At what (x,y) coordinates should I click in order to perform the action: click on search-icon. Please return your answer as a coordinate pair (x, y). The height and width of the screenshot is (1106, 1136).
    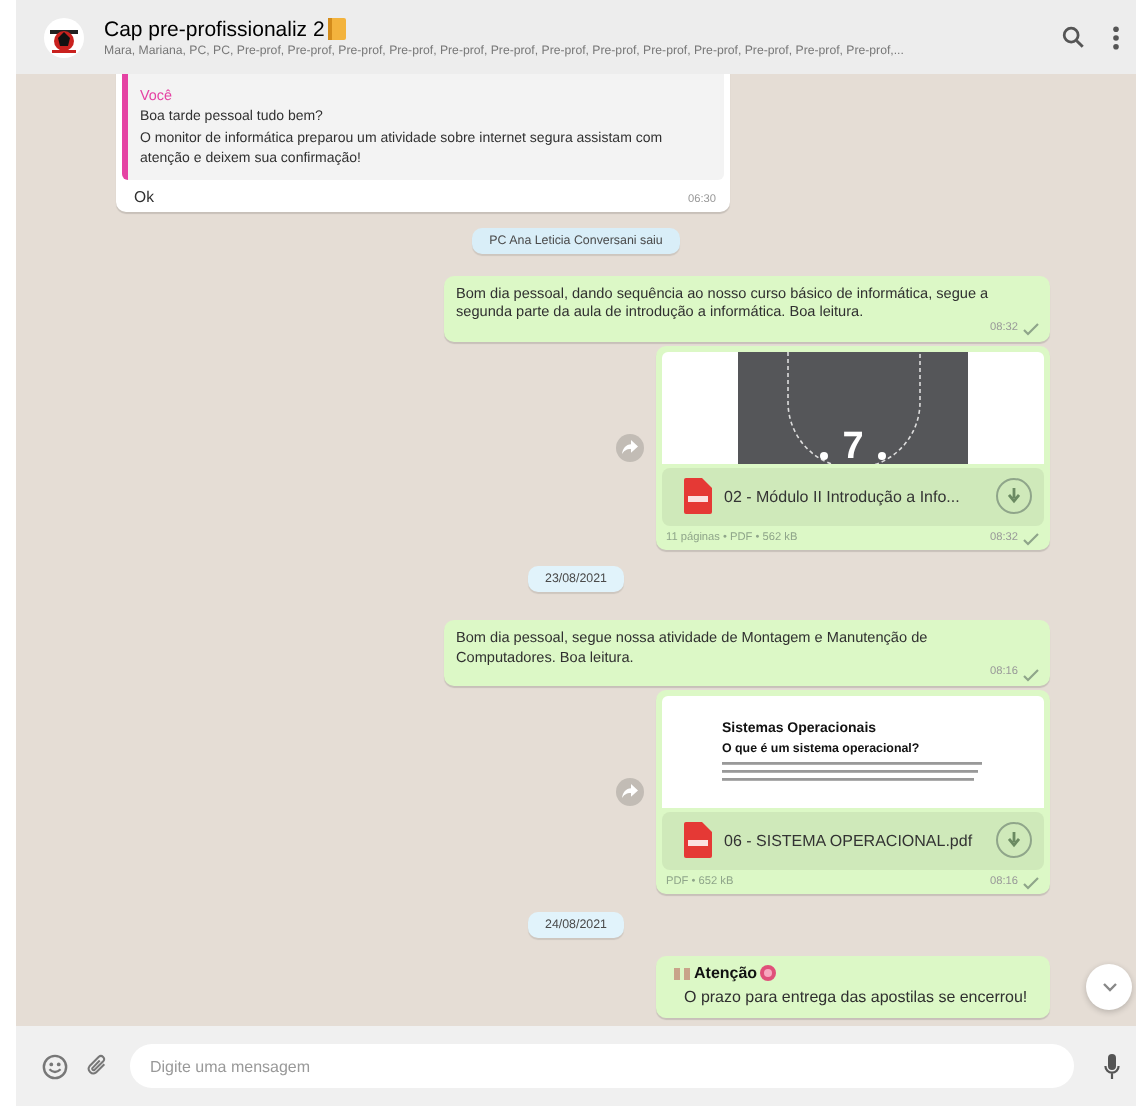
    Looking at the image, I should click on (1073, 37).